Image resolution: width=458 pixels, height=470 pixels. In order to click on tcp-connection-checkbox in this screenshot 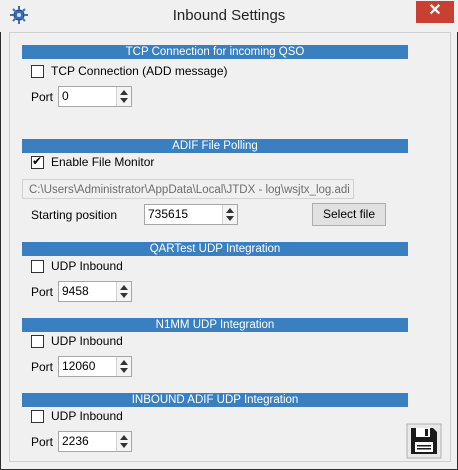, I will do `click(37, 71)`.